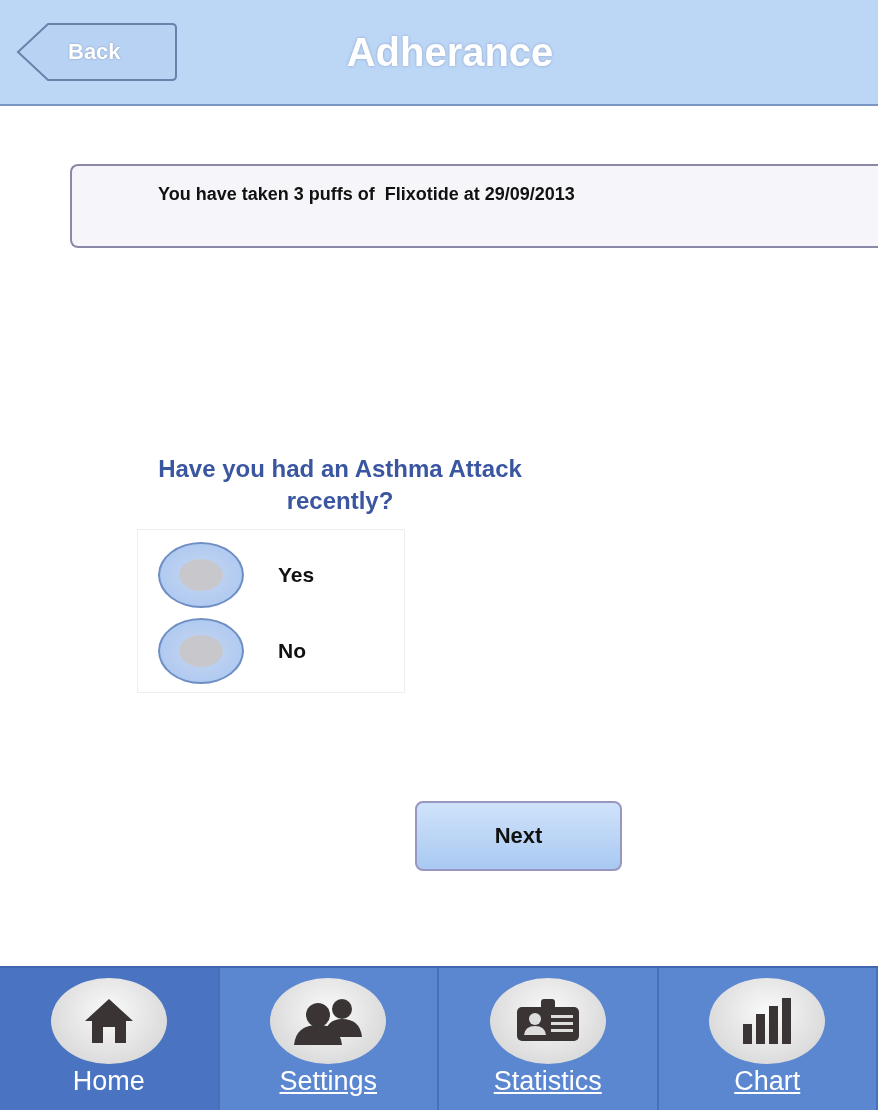  Describe the element at coordinates (450, 52) in the screenshot. I see `screen-title: Adherance` at that location.